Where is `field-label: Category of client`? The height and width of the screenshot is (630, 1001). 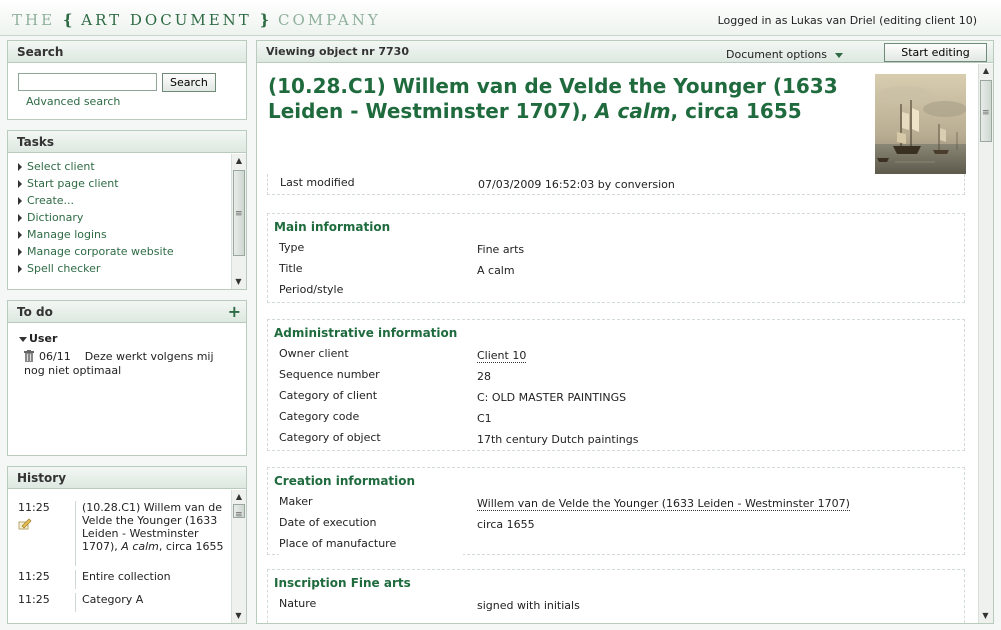
field-label: Category of client is located at coordinates (371, 396).